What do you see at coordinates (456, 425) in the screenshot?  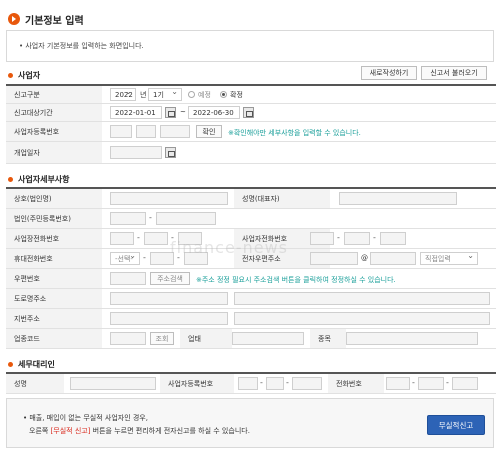 I see `no-activity-report-button: 무실적신고` at bounding box center [456, 425].